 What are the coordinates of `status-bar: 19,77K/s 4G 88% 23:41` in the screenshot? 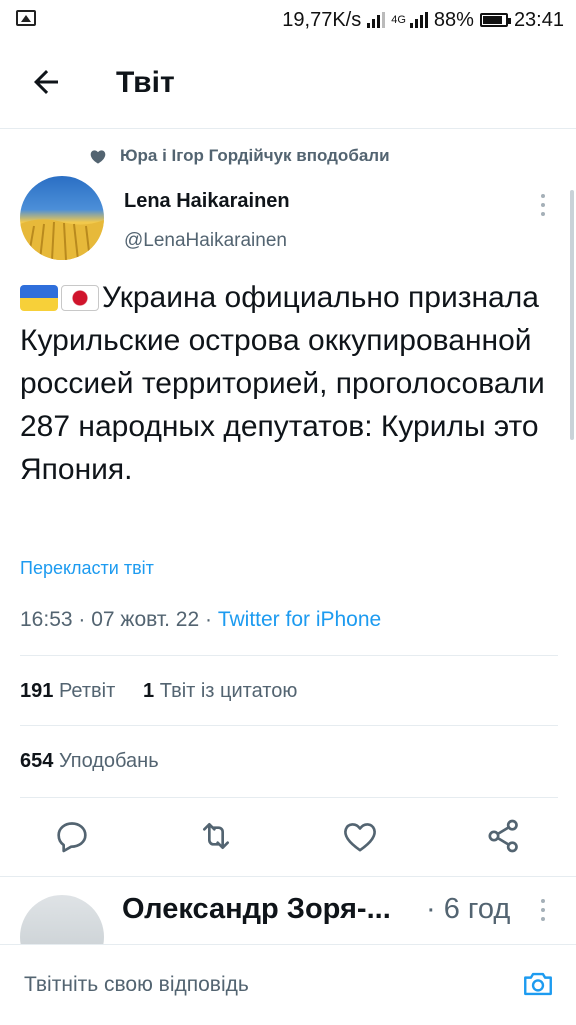 It's located at (288, 20).